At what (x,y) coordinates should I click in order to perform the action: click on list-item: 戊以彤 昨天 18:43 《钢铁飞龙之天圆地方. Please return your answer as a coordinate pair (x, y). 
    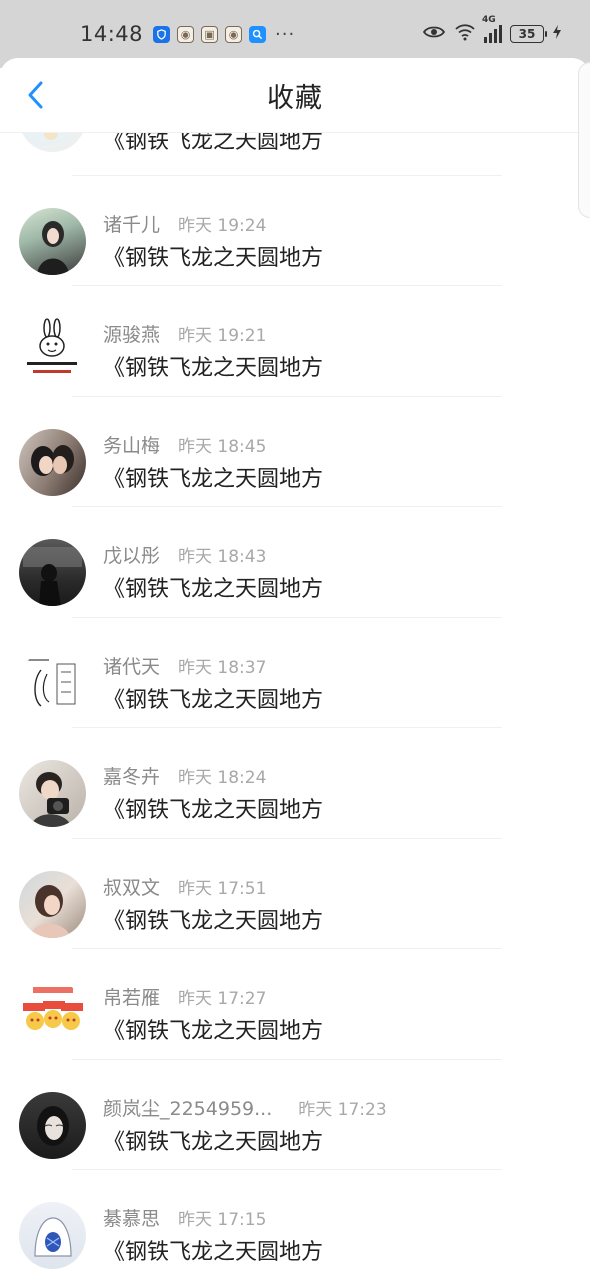
    Looking at the image, I should click on (295, 562).